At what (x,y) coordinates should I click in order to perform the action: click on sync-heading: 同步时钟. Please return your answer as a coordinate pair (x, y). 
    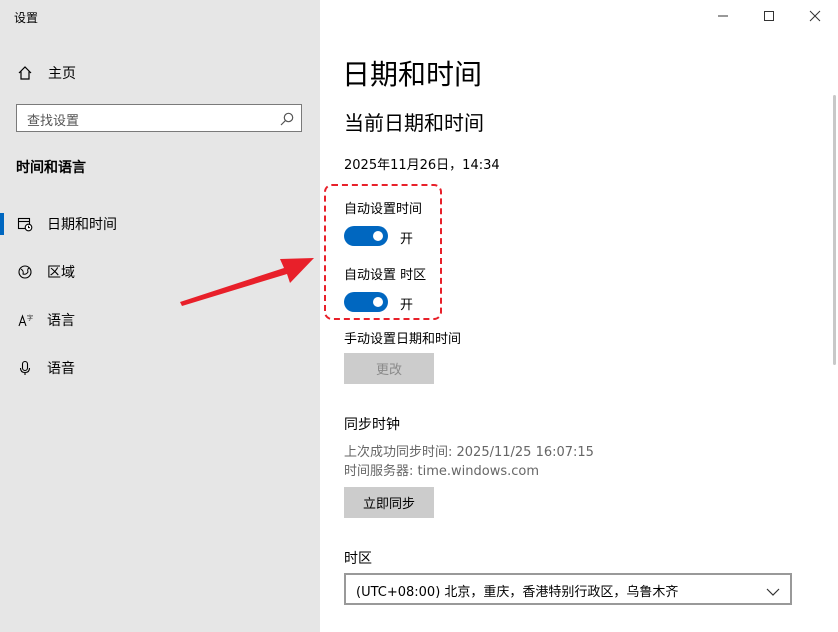
    Looking at the image, I should click on (372, 425).